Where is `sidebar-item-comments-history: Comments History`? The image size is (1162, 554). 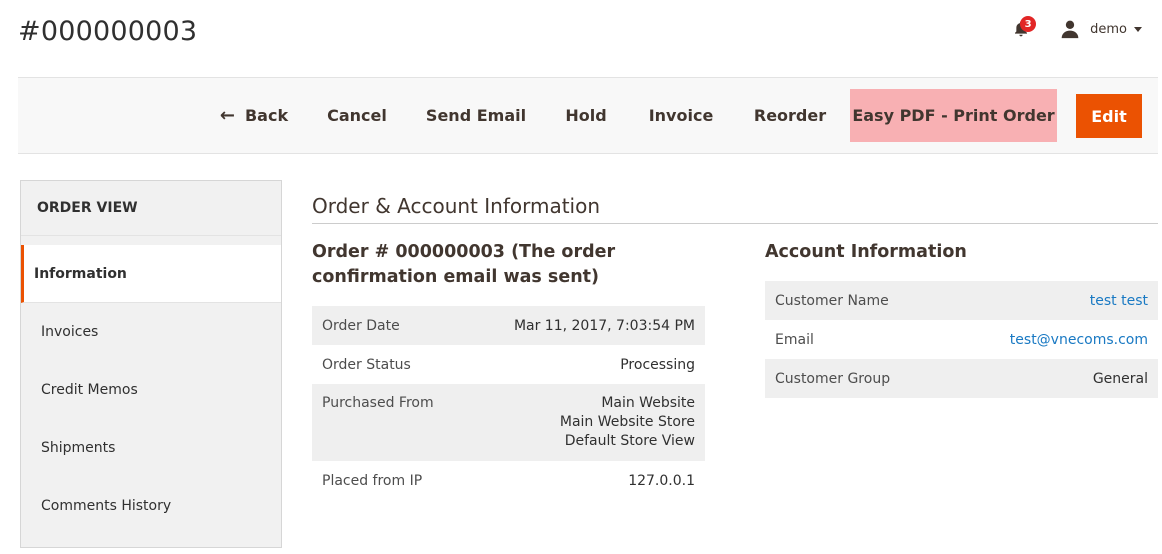 sidebar-item-comments-history: Comments History is located at coordinates (151, 506).